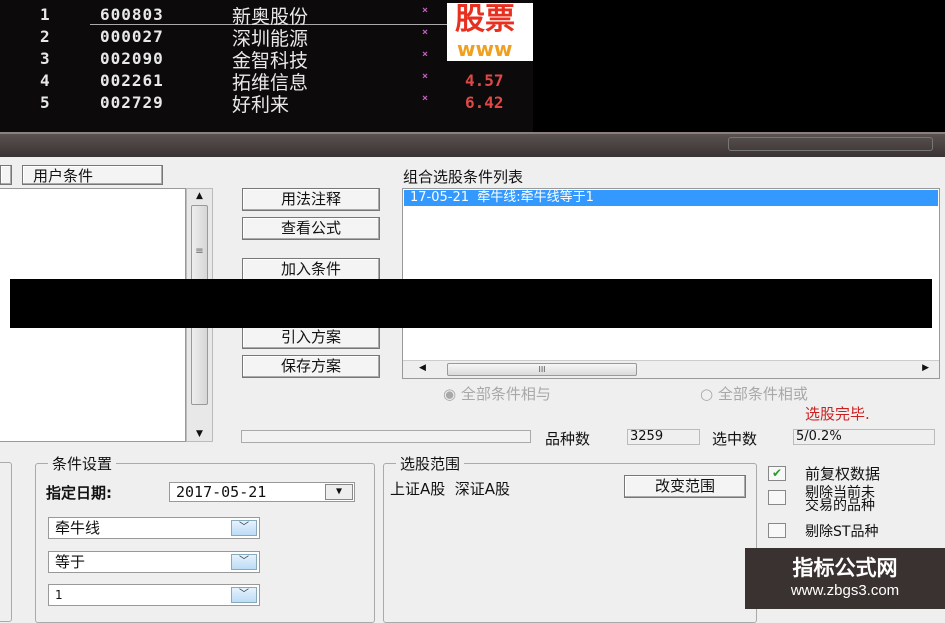  What do you see at coordinates (762, 394) in the screenshot?
I see `radio-label: 全部条件相或` at bounding box center [762, 394].